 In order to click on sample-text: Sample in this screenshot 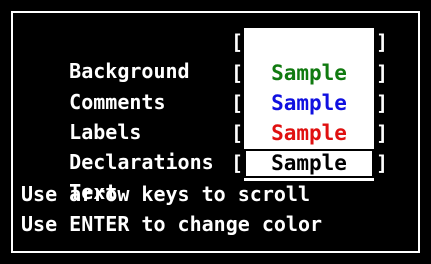, I will do `click(309, 163)`.